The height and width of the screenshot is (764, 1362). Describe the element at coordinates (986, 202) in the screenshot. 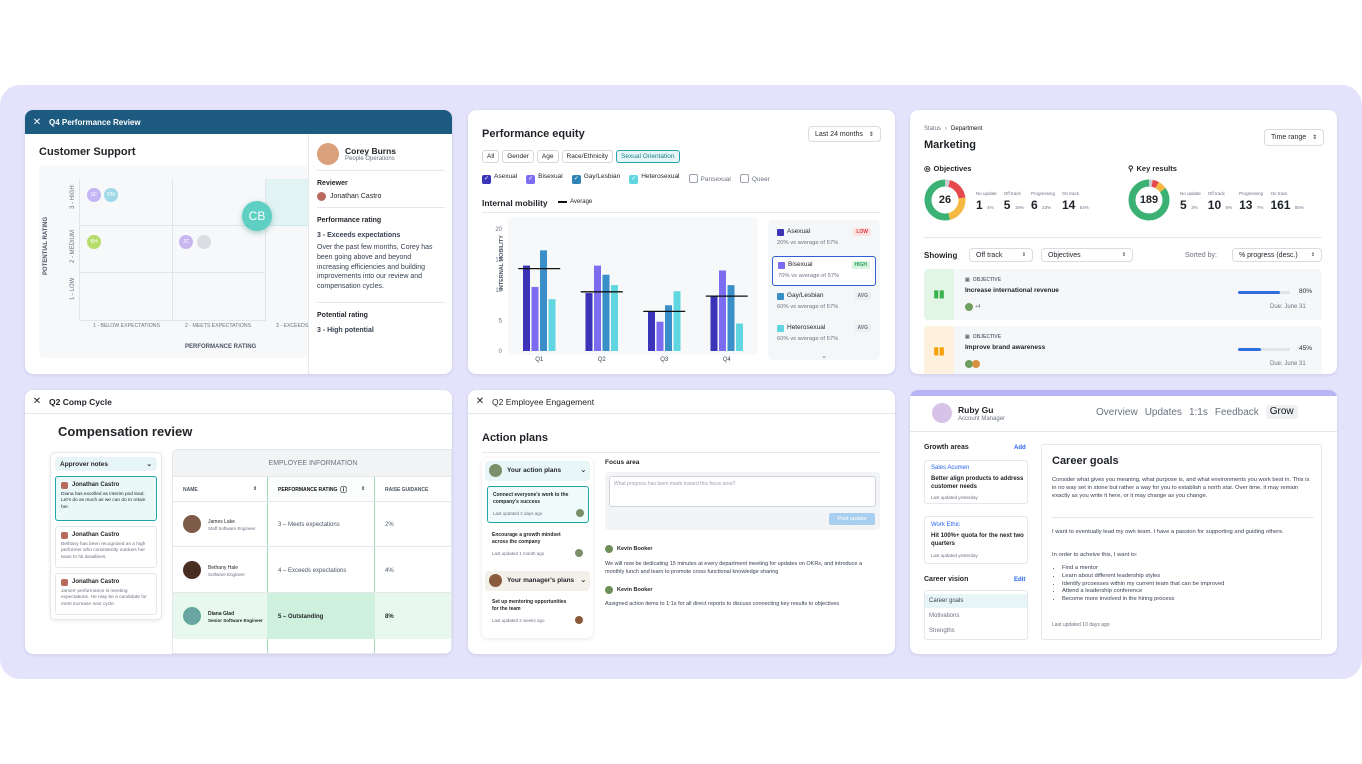

I see `stat-item: No update 1 4%` at that location.